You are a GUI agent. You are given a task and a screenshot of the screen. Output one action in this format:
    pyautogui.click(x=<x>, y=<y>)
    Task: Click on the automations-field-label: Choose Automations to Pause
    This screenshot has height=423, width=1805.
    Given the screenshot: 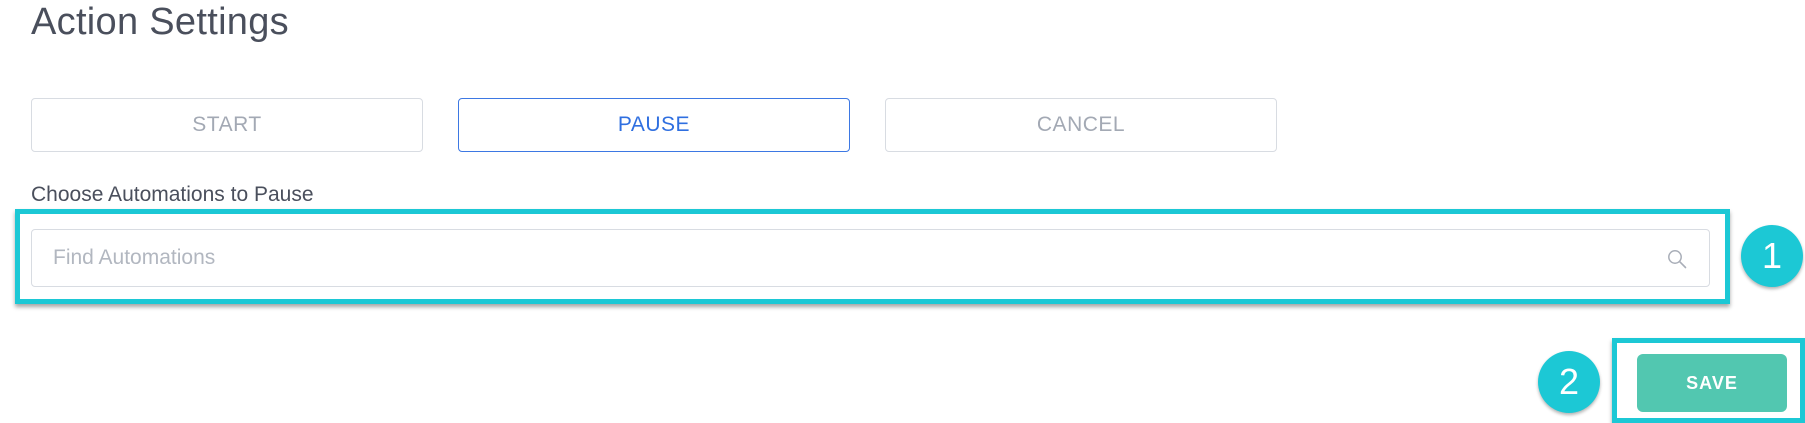 What is the action you would take?
    pyautogui.click(x=172, y=194)
    